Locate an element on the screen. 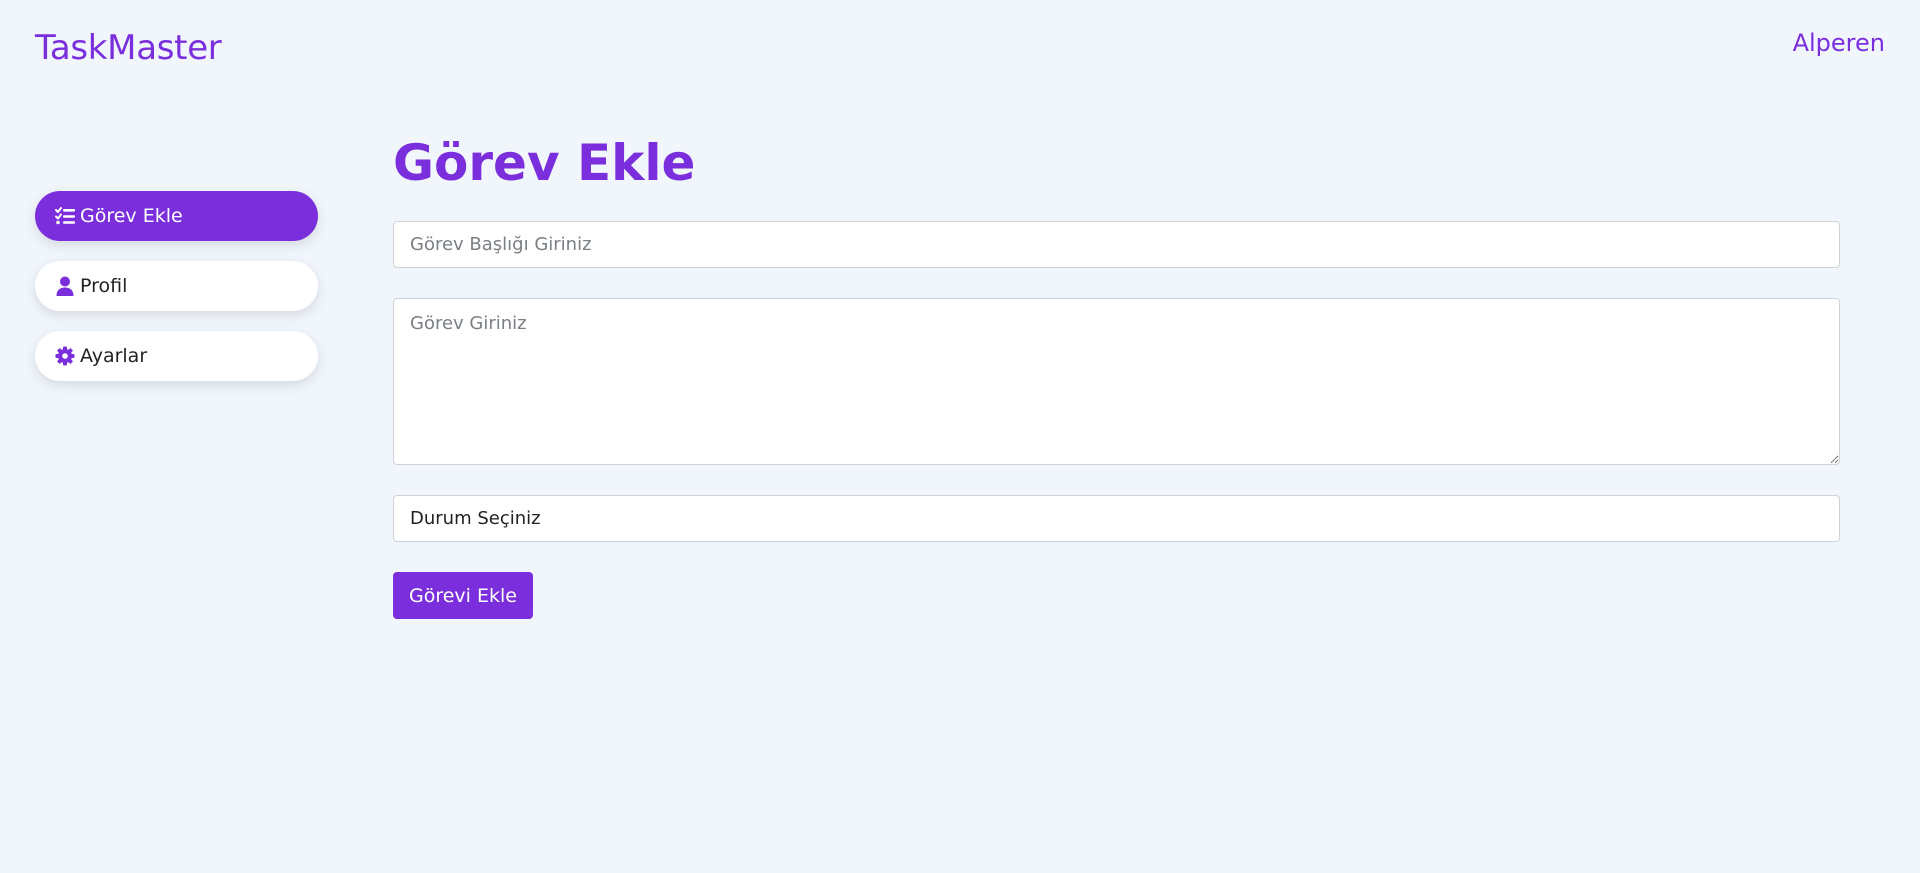 The height and width of the screenshot is (873, 1920). sidebar-item-gorev-ekle: Görev Ekle is located at coordinates (176, 216).